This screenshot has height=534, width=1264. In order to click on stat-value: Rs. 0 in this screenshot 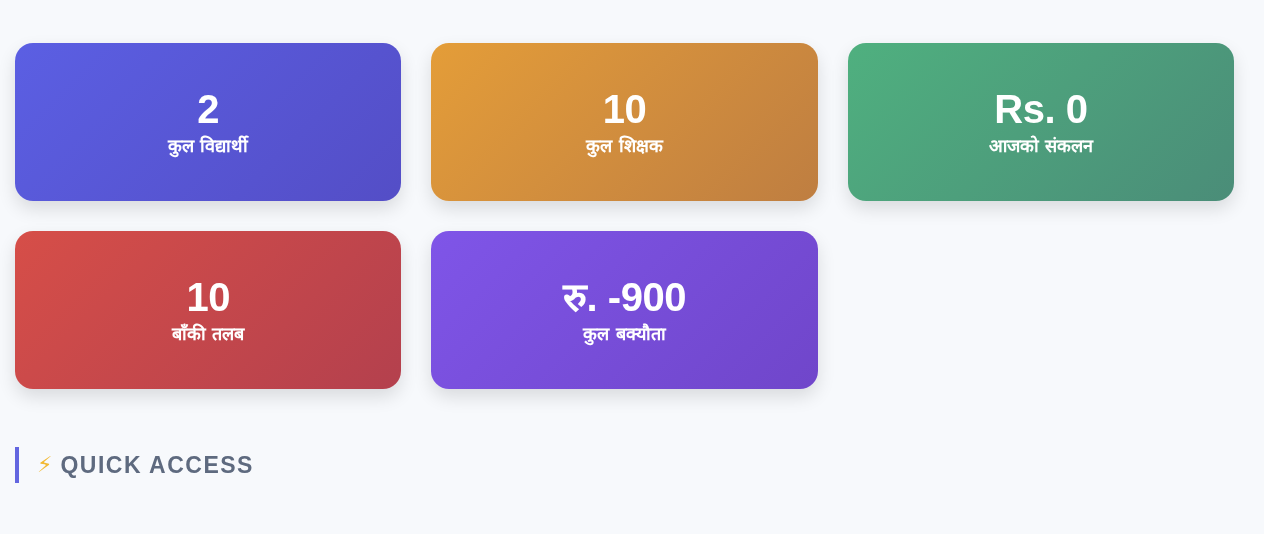, I will do `click(1041, 109)`.